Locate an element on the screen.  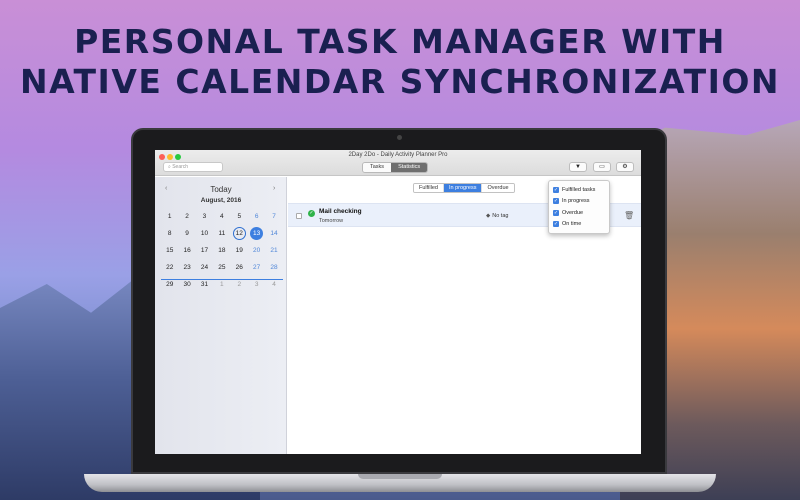
status-filter-tabs: Fulfilled In progress Overdue is located at coordinates (464, 188).